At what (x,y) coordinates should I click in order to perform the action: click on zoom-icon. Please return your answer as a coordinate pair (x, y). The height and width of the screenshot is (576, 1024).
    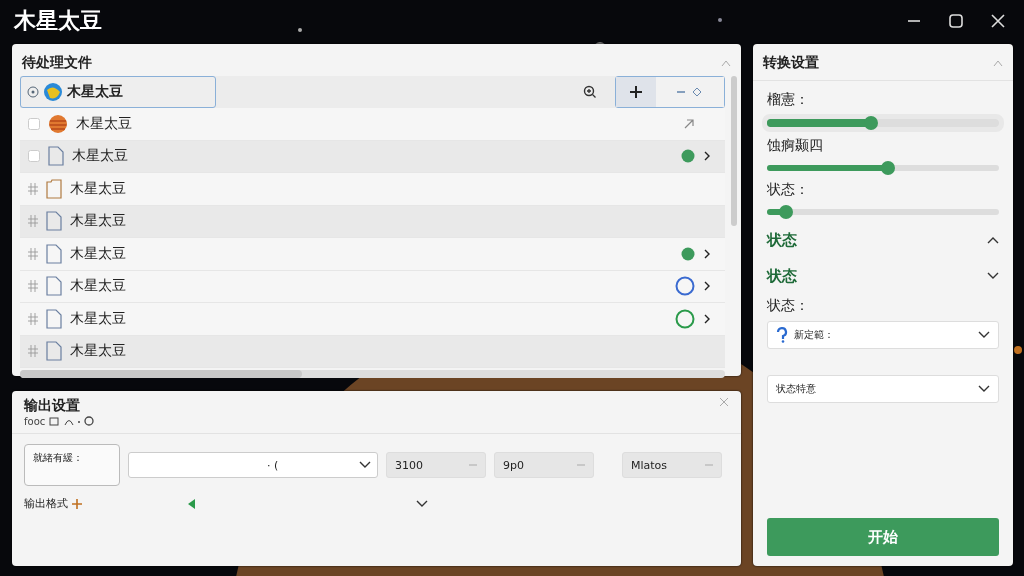
    Looking at the image, I should click on (590, 92).